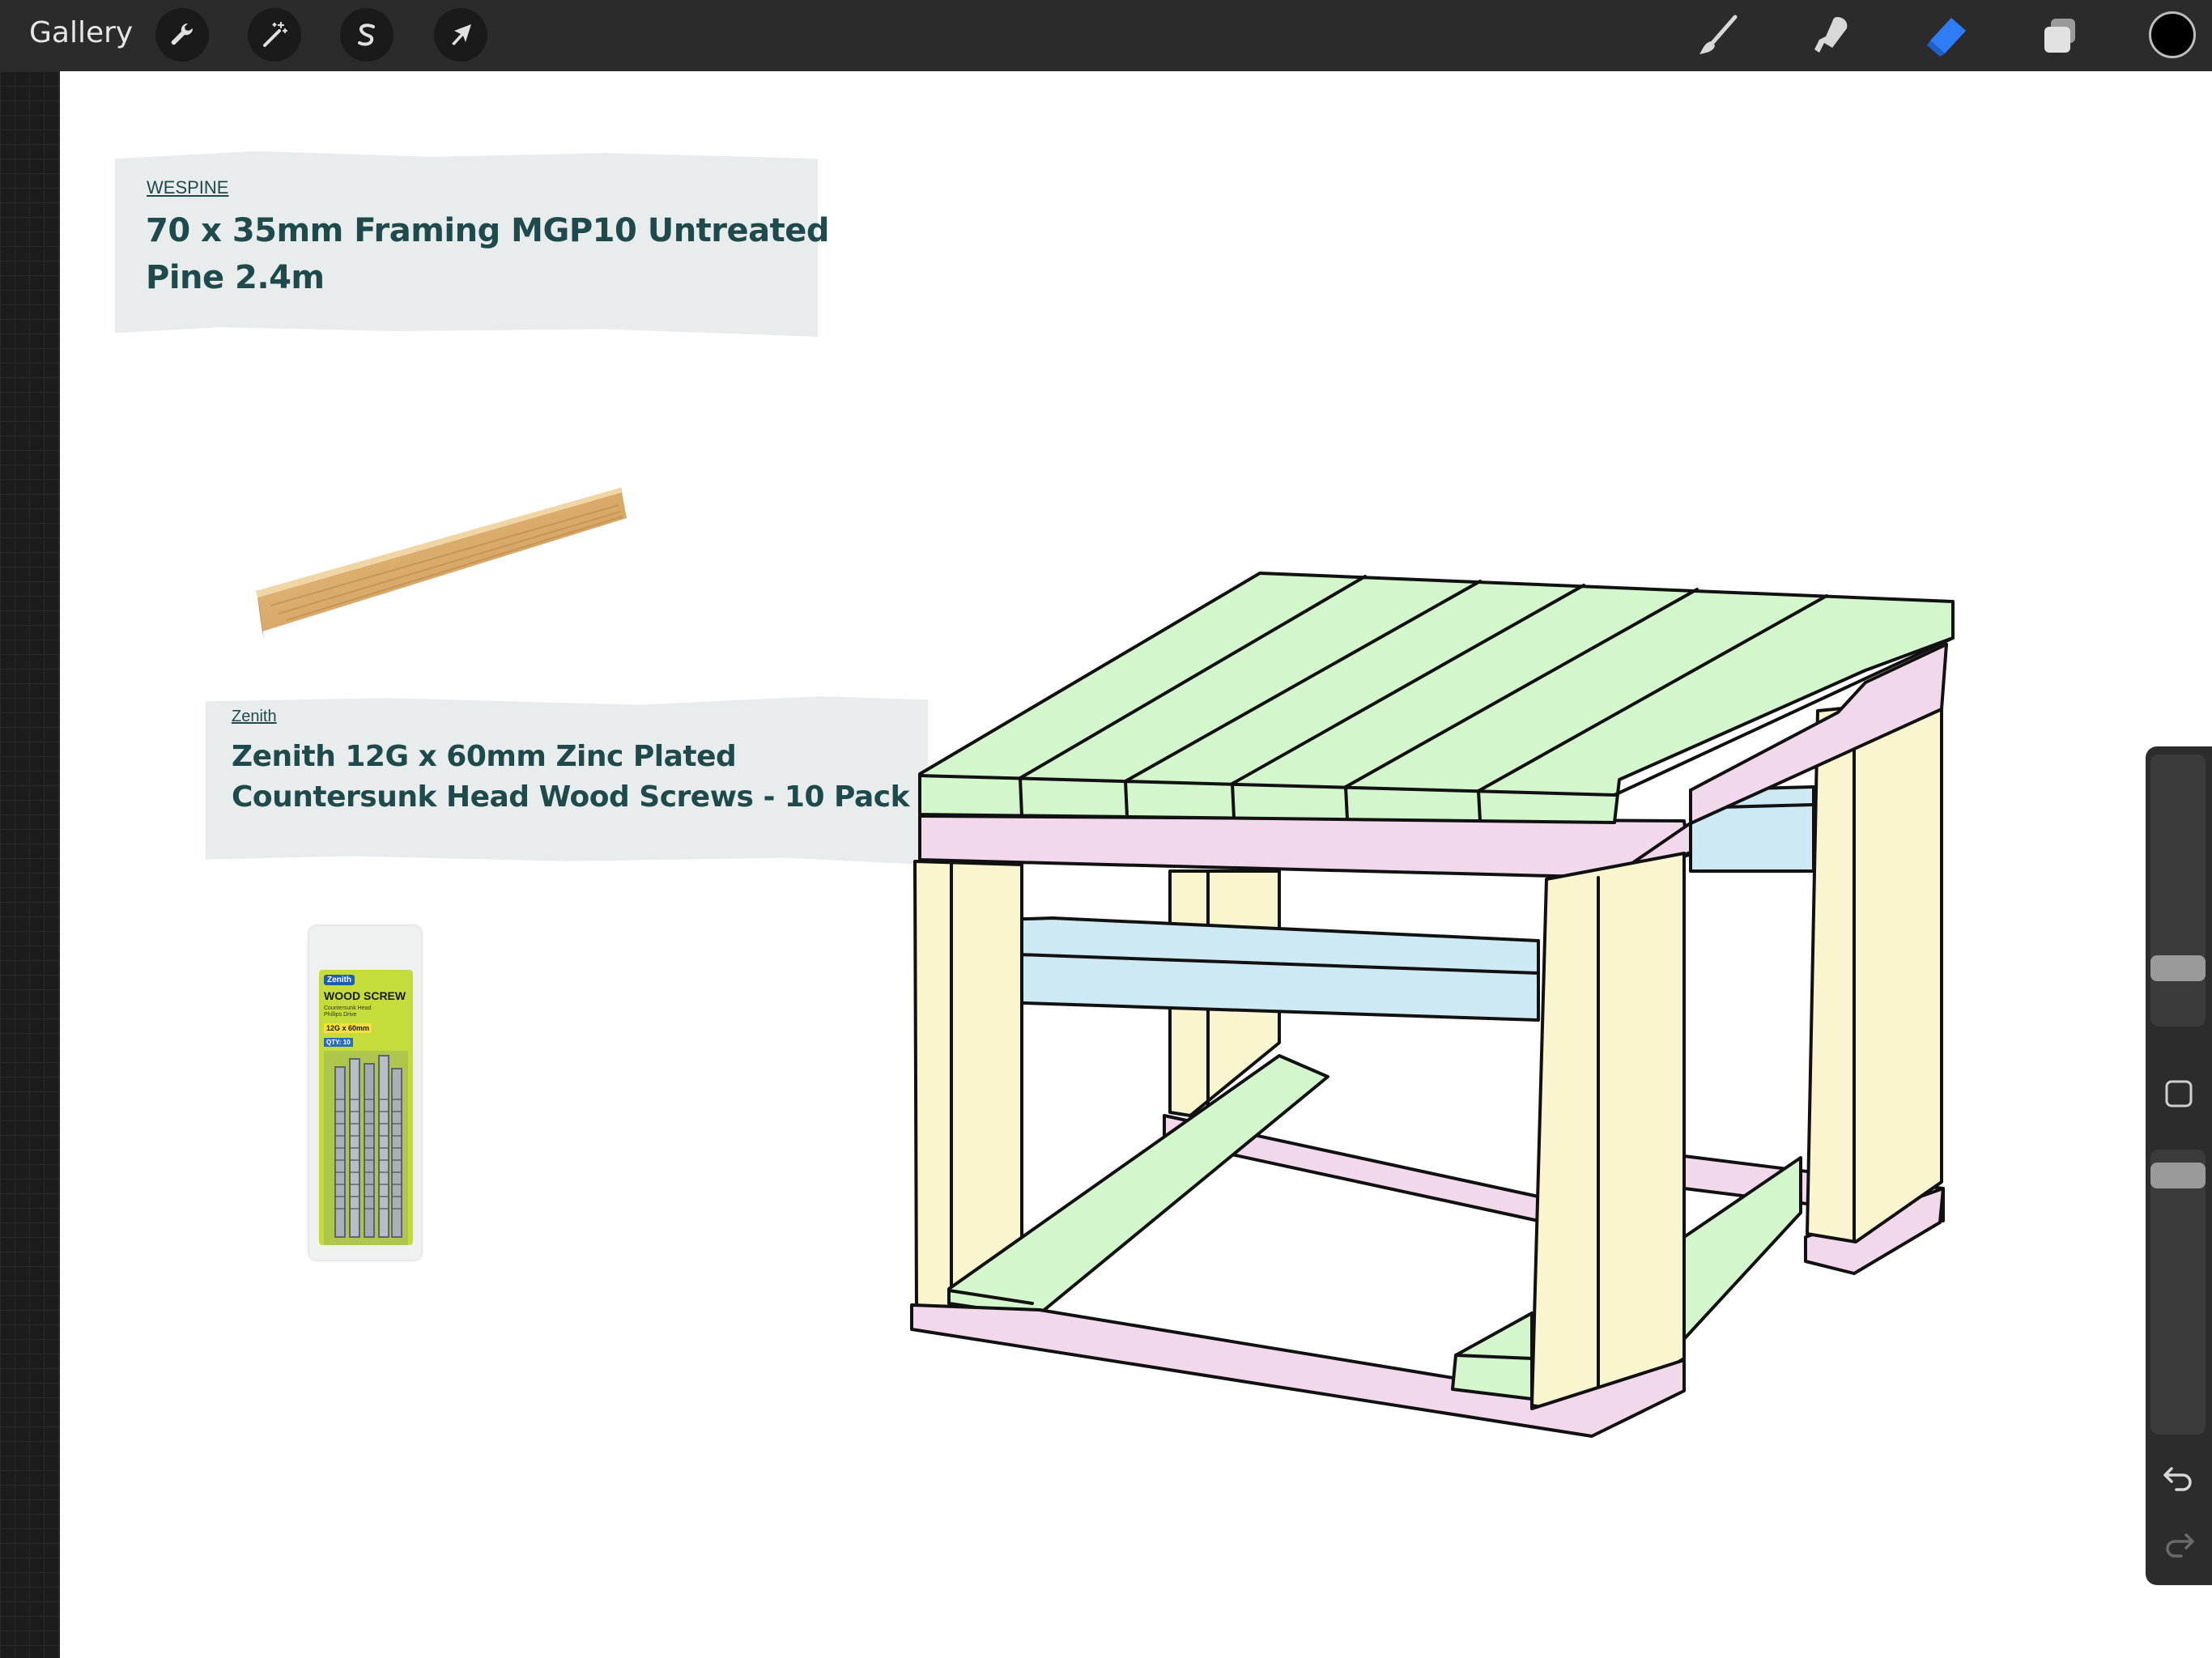  I want to click on product2-title-line1: Zenith 12G x 60mm Zinc Plated, so click(485, 756).